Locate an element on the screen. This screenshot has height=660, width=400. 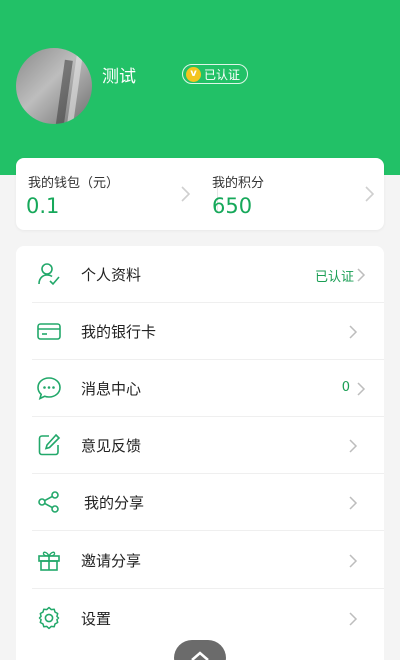
user-check-icon is located at coordinates (49, 274).